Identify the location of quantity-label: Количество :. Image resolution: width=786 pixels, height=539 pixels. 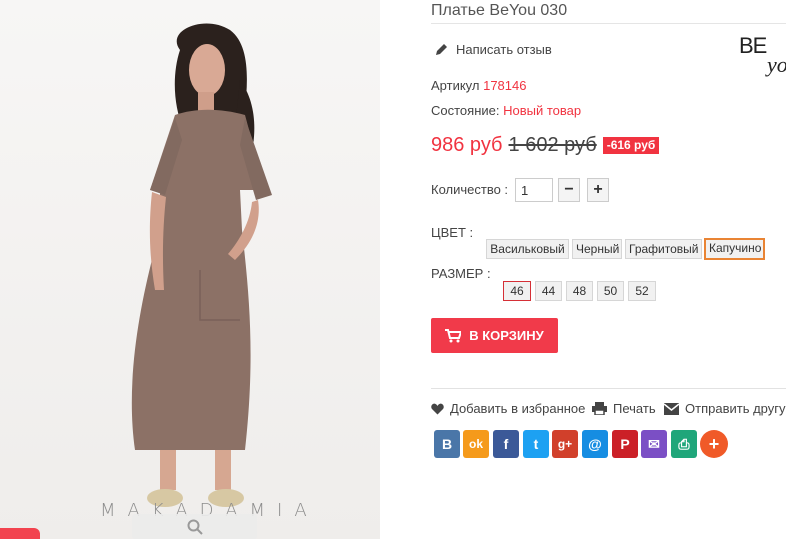
(470, 189).